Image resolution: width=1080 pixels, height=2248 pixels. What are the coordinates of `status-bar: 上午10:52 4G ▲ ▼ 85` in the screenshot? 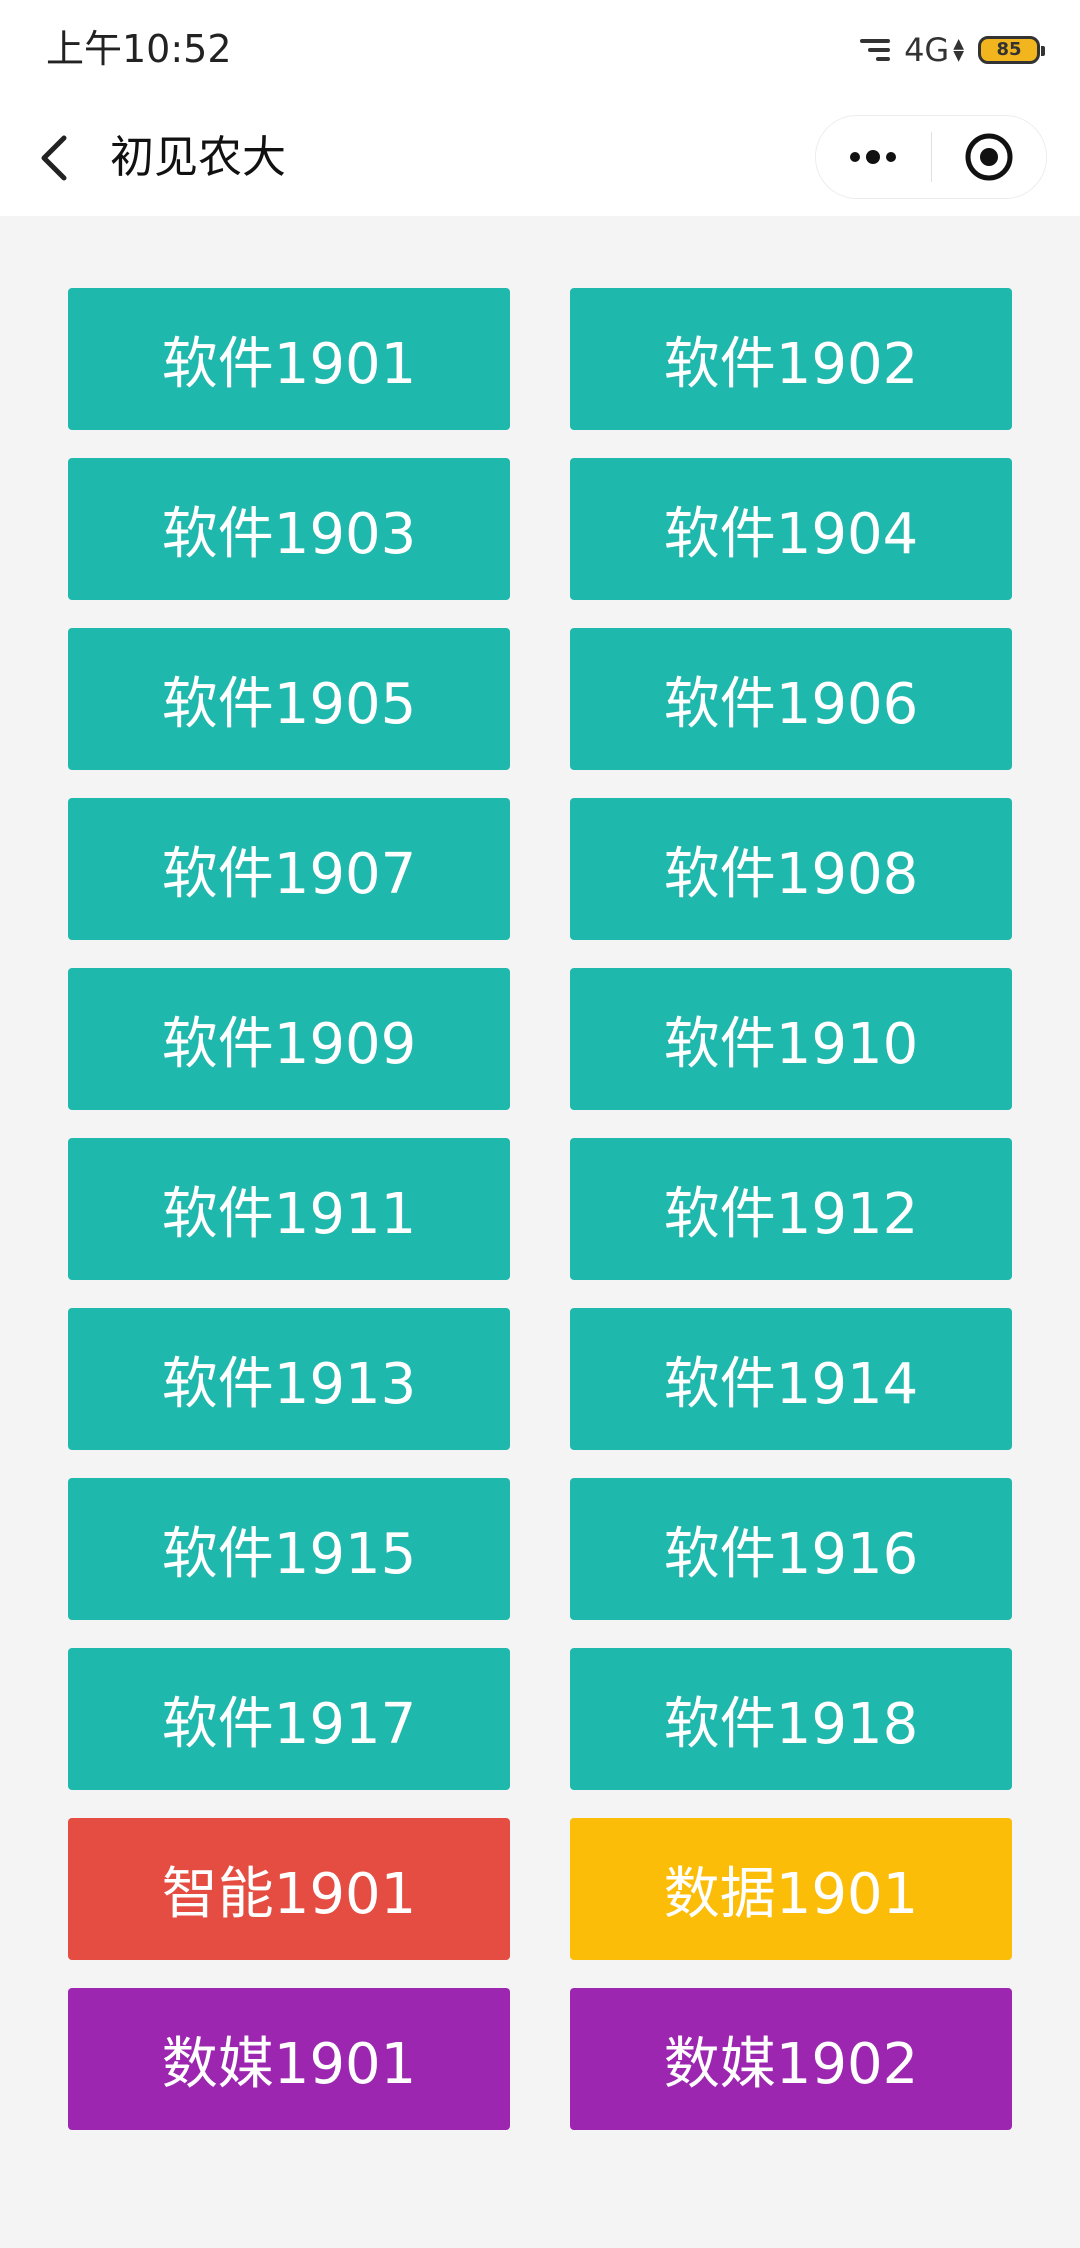 It's located at (540, 50).